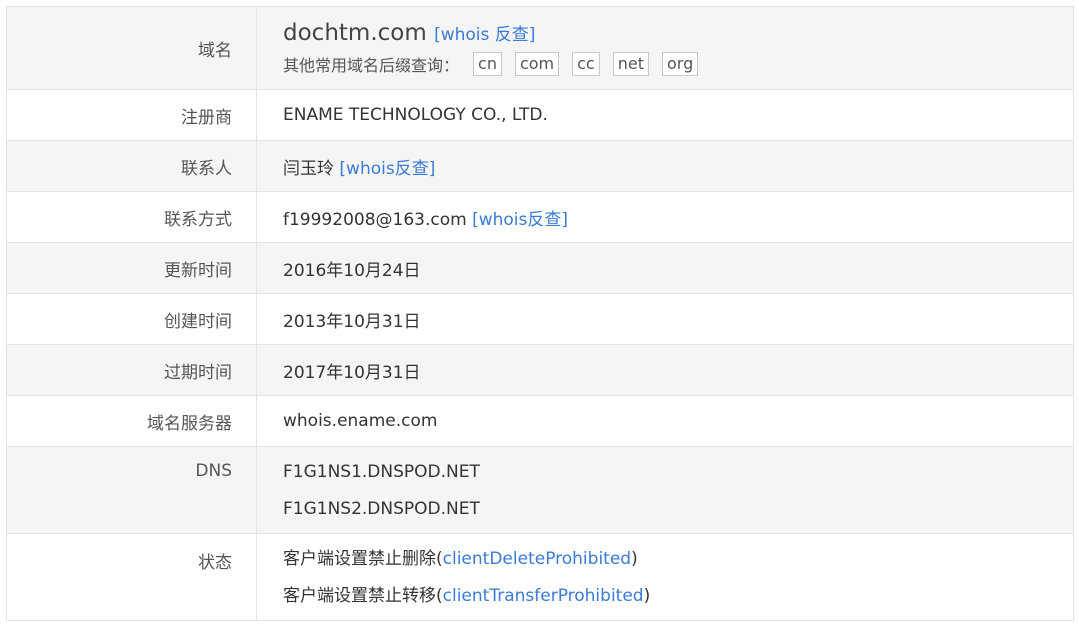 This screenshot has height=627, width=1079. What do you see at coordinates (352, 270) in the screenshot?
I see `value-updated: 2016年10月24日` at bounding box center [352, 270].